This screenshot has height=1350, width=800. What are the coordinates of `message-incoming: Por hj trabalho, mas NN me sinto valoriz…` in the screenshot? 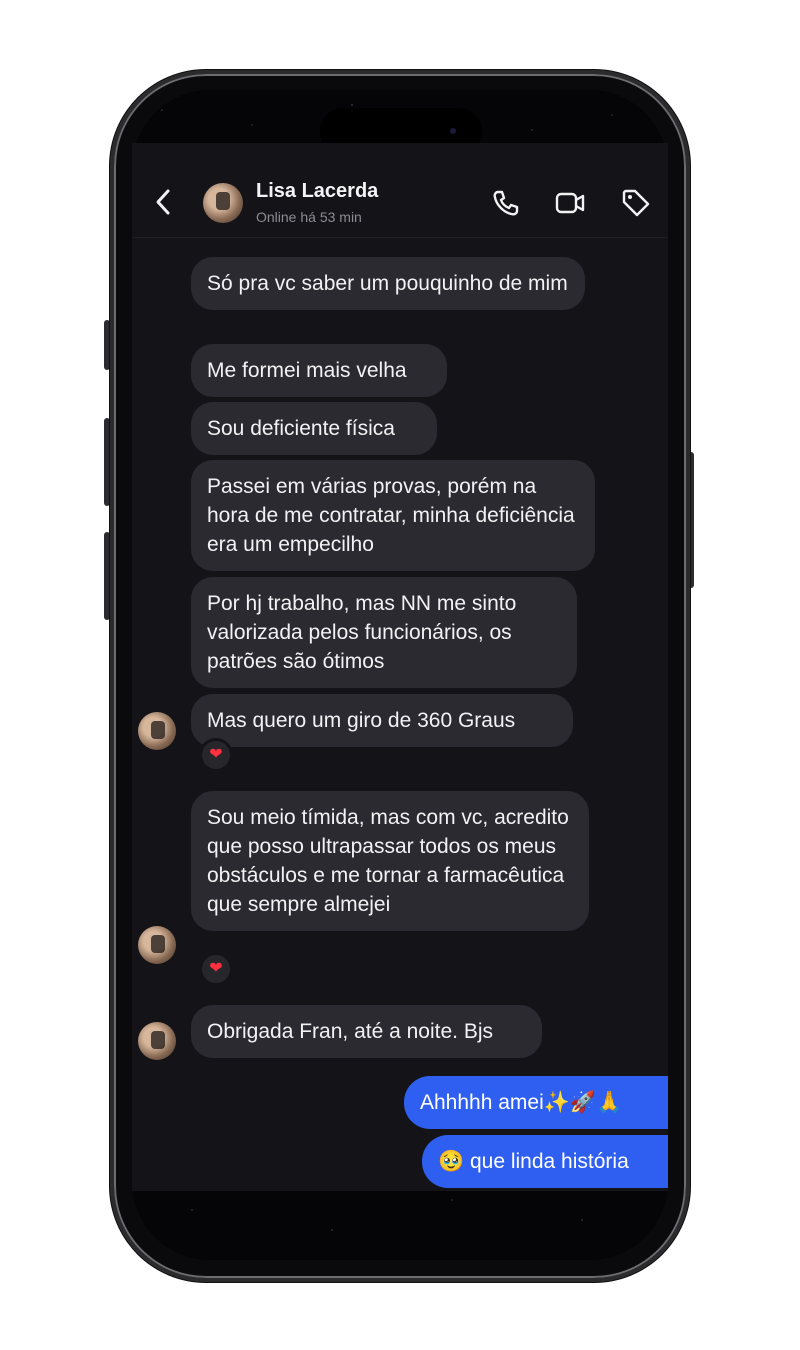 It's located at (384, 632).